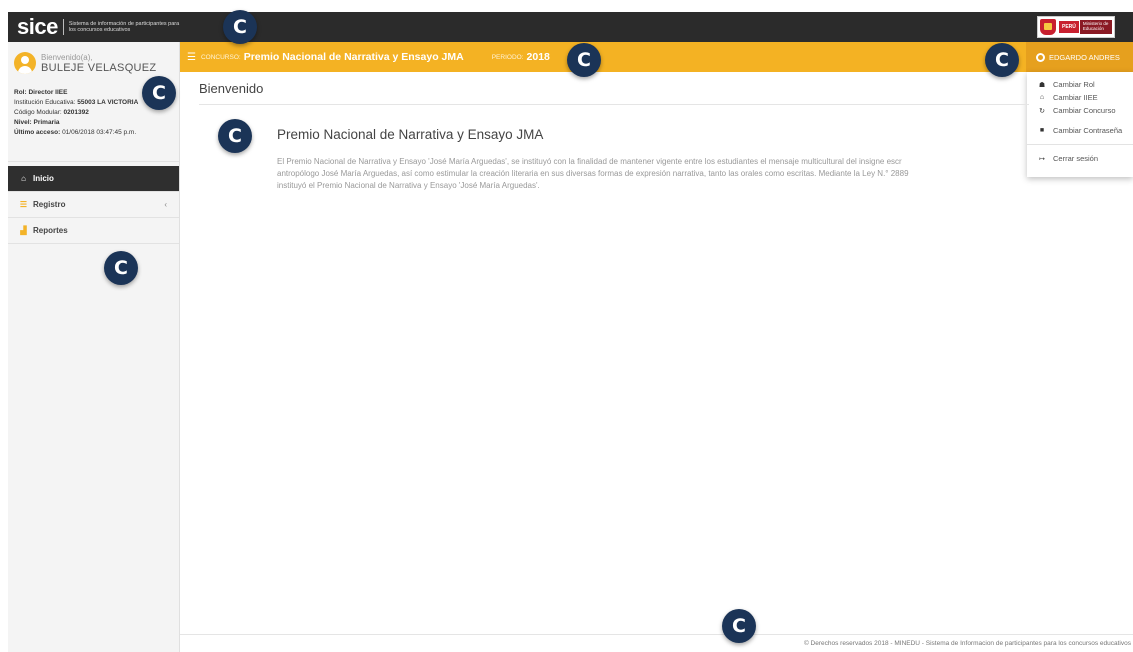 The width and height of the screenshot is (1133, 652). I want to click on info-value: Director IIEE, so click(48, 92).